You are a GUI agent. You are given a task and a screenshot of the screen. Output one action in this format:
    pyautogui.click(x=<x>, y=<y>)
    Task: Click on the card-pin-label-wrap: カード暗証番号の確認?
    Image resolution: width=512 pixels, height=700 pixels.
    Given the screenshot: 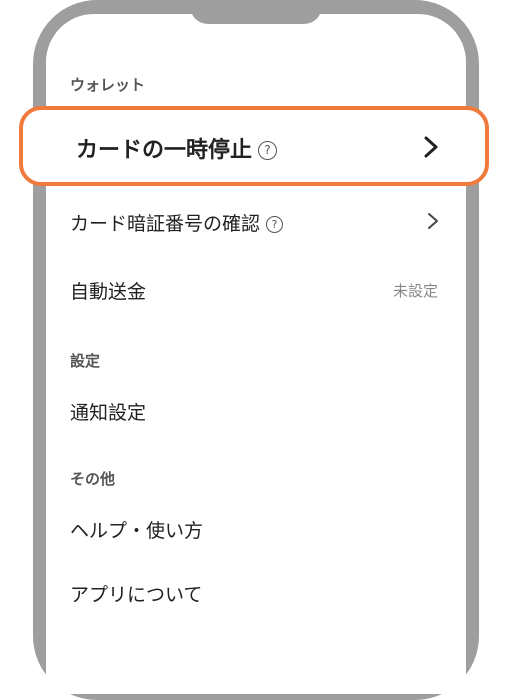 What is the action you would take?
    pyautogui.click(x=177, y=222)
    